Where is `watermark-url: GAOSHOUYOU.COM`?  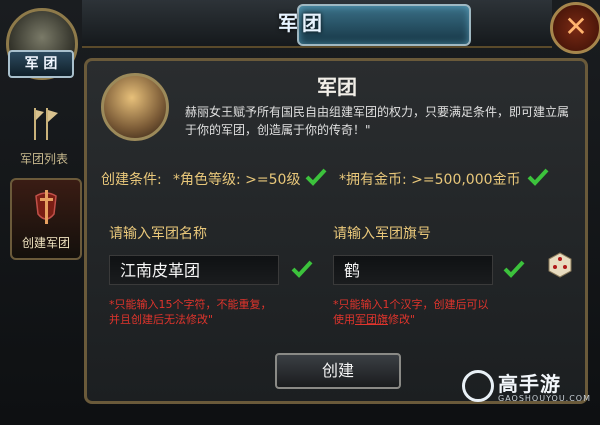 watermark-url: GAOSHOUYOU.COM is located at coordinates (545, 398).